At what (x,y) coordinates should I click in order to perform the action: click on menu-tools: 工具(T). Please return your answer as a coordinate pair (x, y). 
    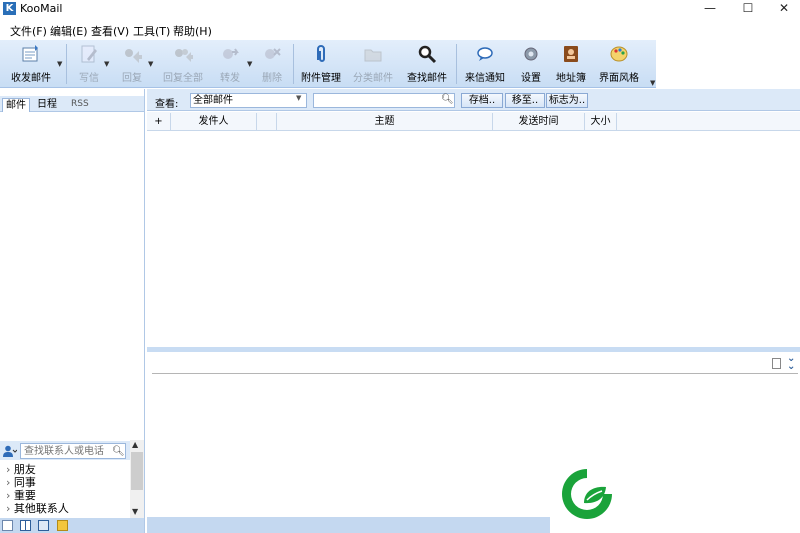
    Looking at the image, I should click on (151, 31).